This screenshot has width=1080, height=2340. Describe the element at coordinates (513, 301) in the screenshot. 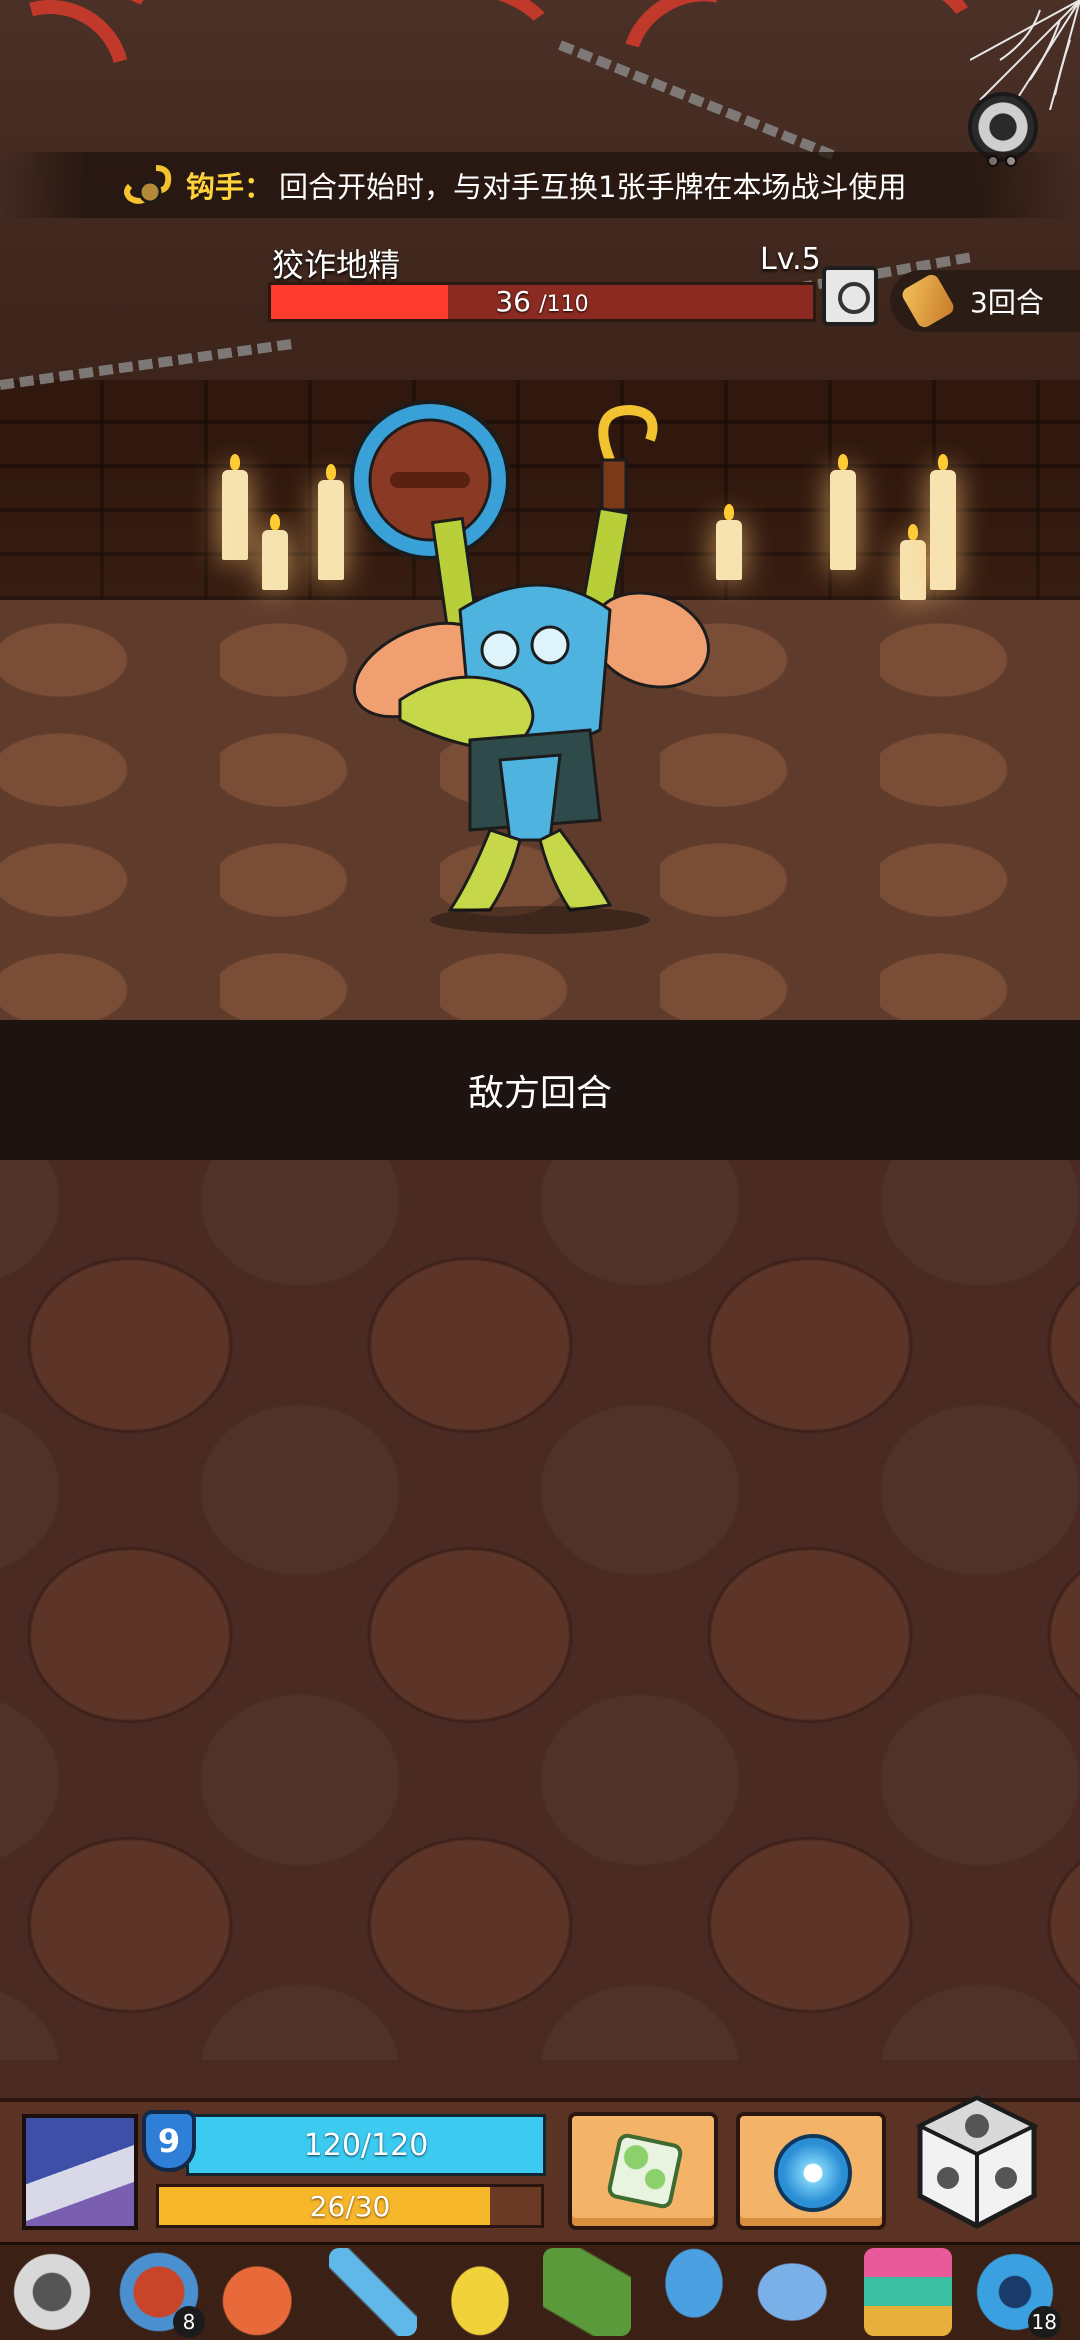

I see `enemy-hp-current: 36` at that location.